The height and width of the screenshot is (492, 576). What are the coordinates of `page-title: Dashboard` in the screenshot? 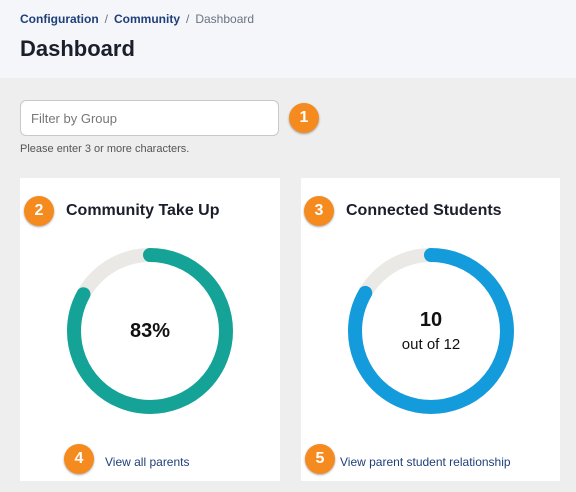 It's located at (77, 48).